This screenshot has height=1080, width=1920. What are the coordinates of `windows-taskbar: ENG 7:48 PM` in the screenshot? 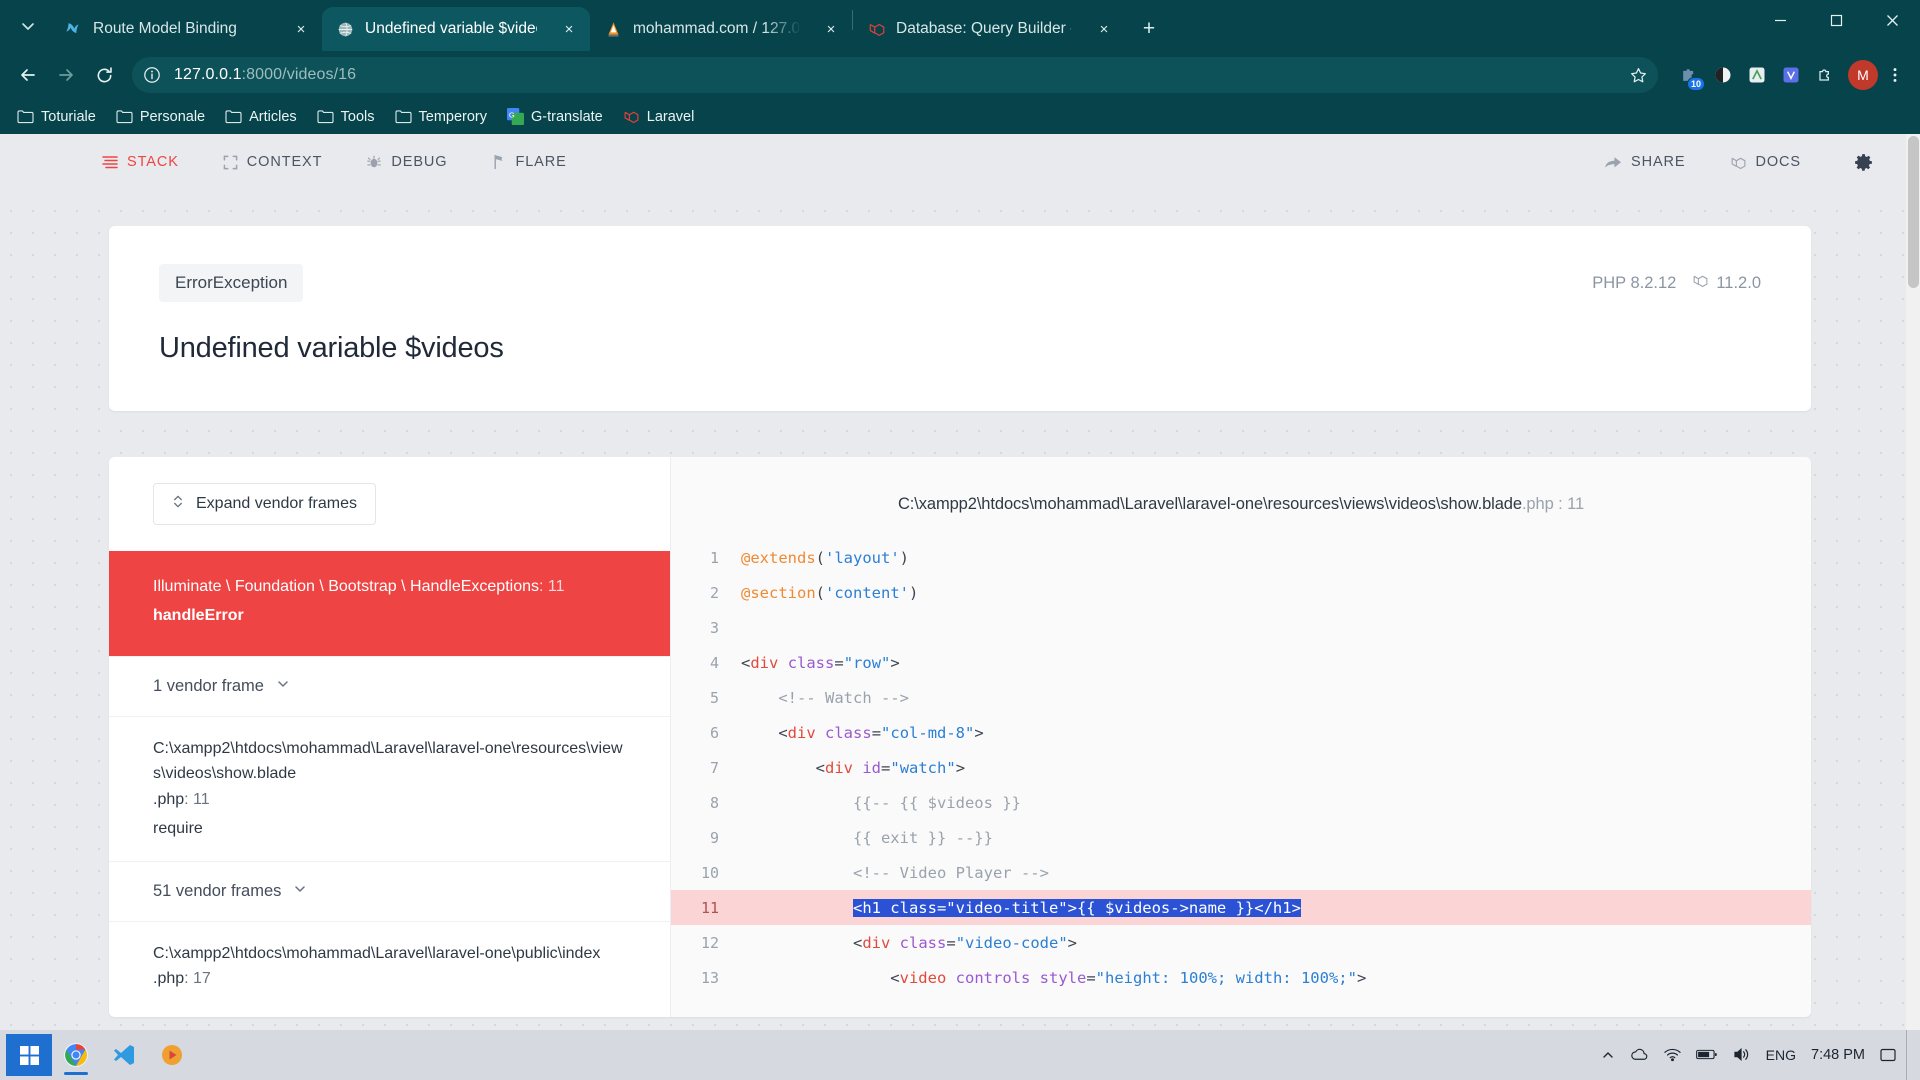 It's located at (960, 1055).